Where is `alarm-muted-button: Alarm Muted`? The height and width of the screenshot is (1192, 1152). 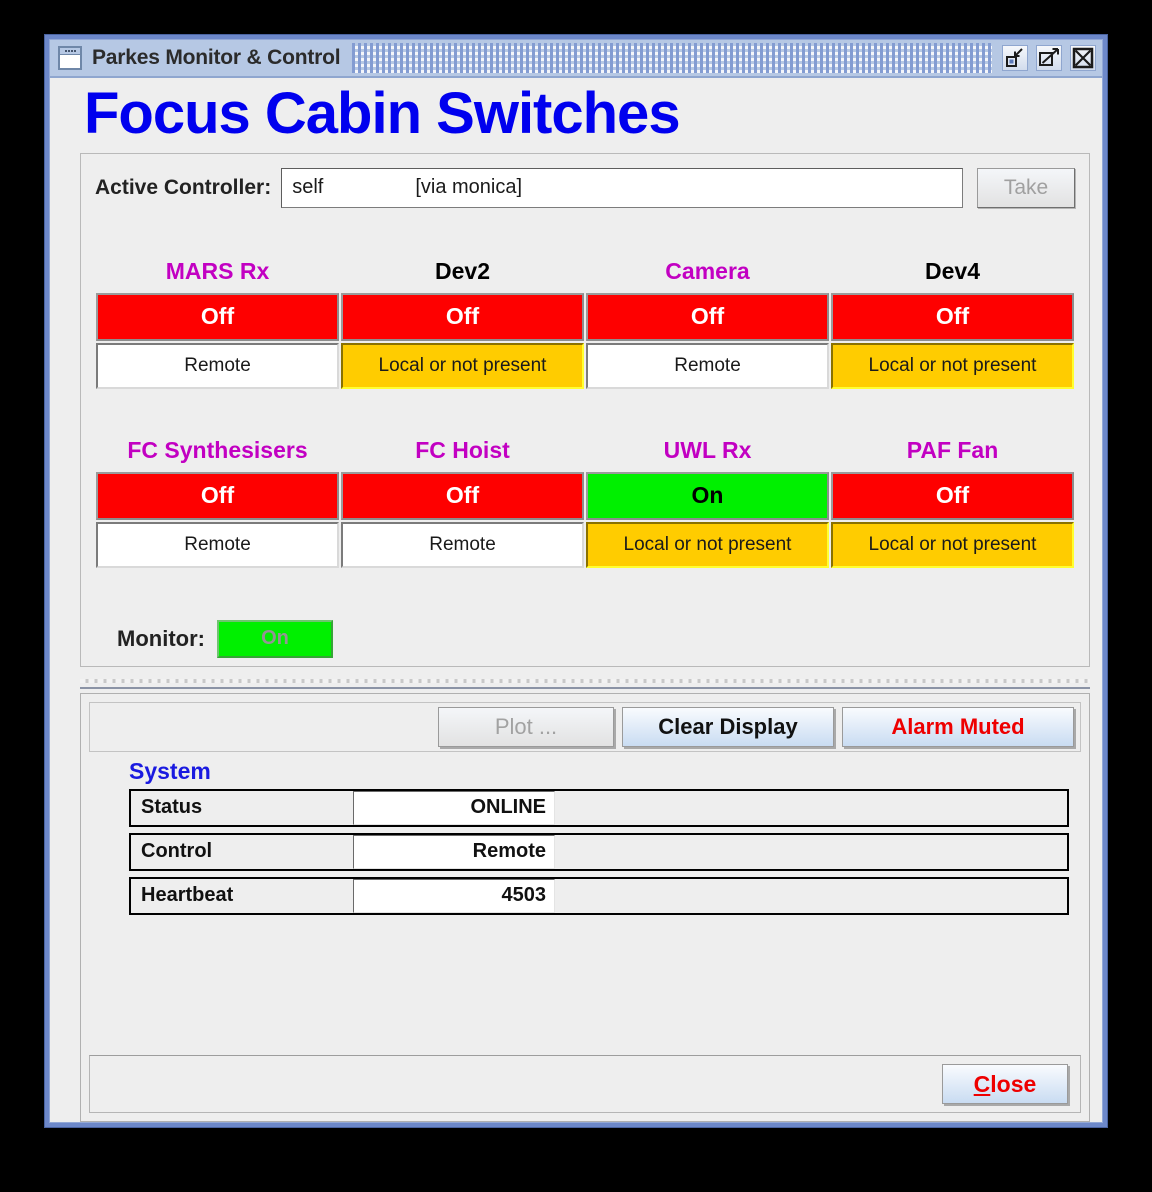
alarm-muted-button: Alarm Muted is located at coordinates (958, 726).